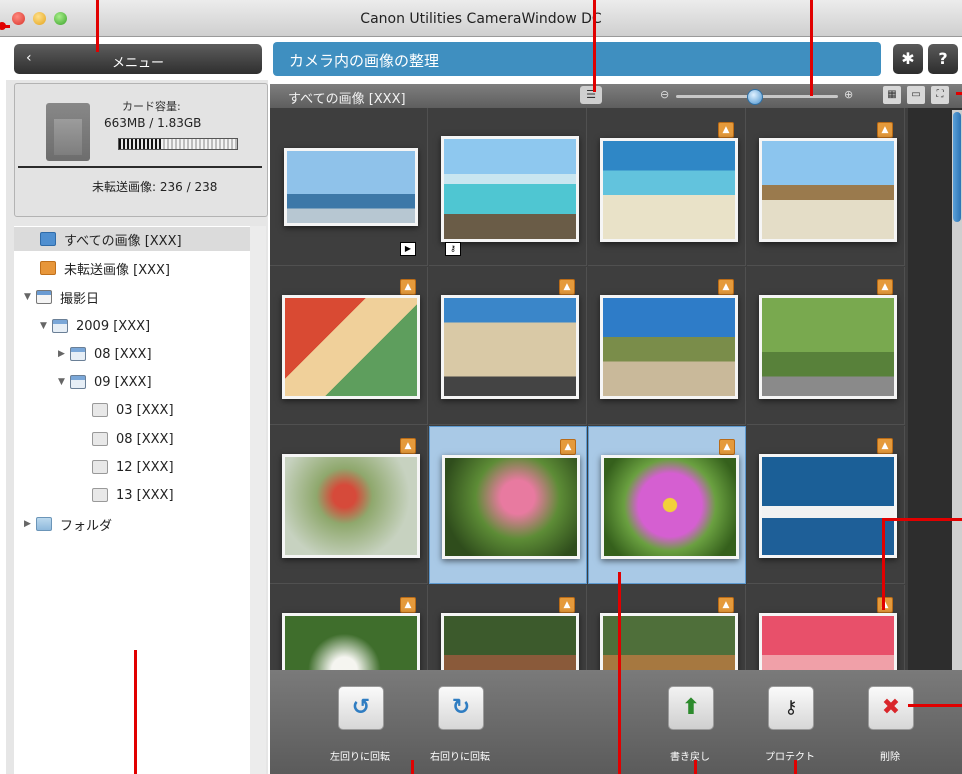 Image resolution: width=962 pixels, height=774 pixels. What do you see at coordinates (140, 167) in the screenshot?
I see `card-divider` at bounding box center [140, 167].